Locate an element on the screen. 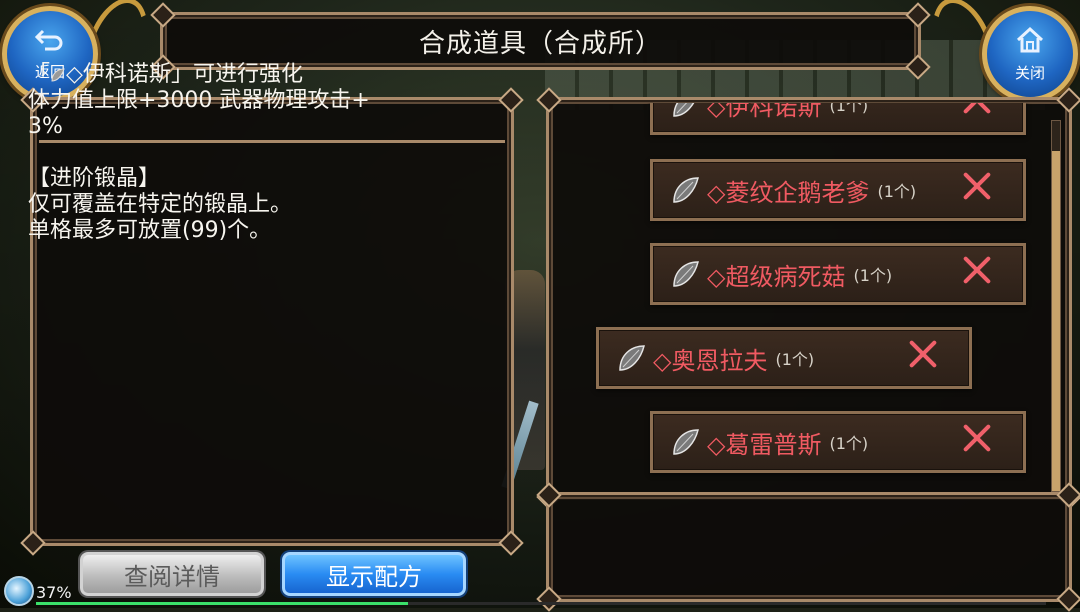  list-item: ◇葛雷普斯 (1个) is located at coordinates (838, 442).